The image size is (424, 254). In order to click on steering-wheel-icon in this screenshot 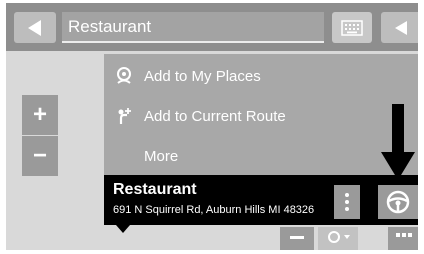, I will do `click(398, 202)`.